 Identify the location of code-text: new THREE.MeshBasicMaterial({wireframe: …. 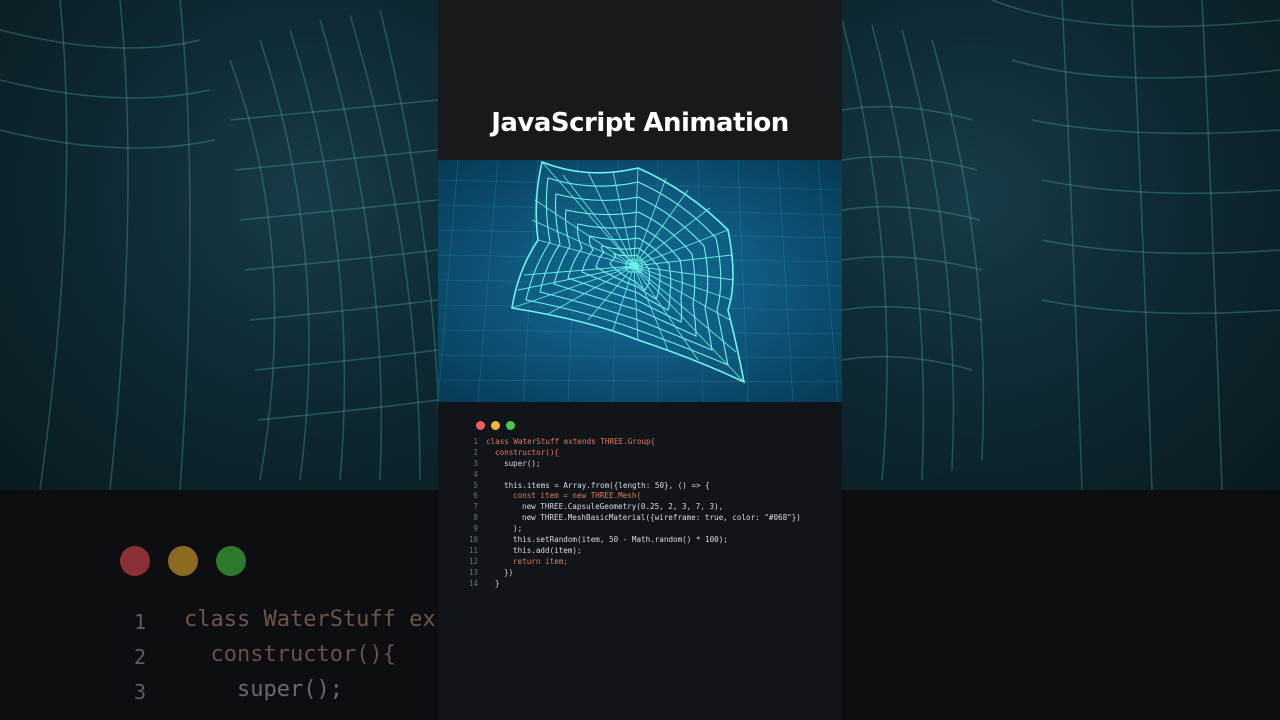
(661, 518).